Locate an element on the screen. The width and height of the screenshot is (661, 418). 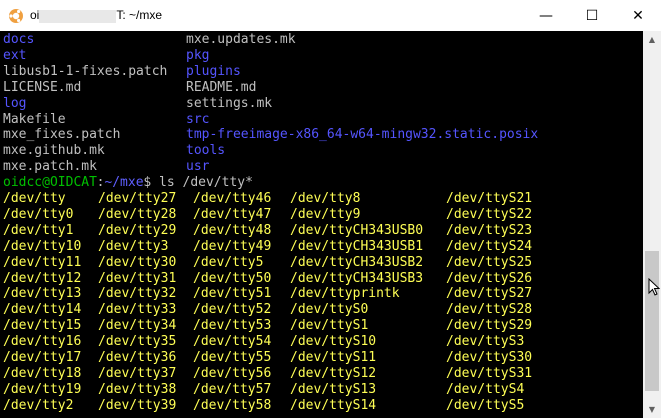
listing-entry: libusb1-1-fixes.patch is located at coordinates (85, 71).